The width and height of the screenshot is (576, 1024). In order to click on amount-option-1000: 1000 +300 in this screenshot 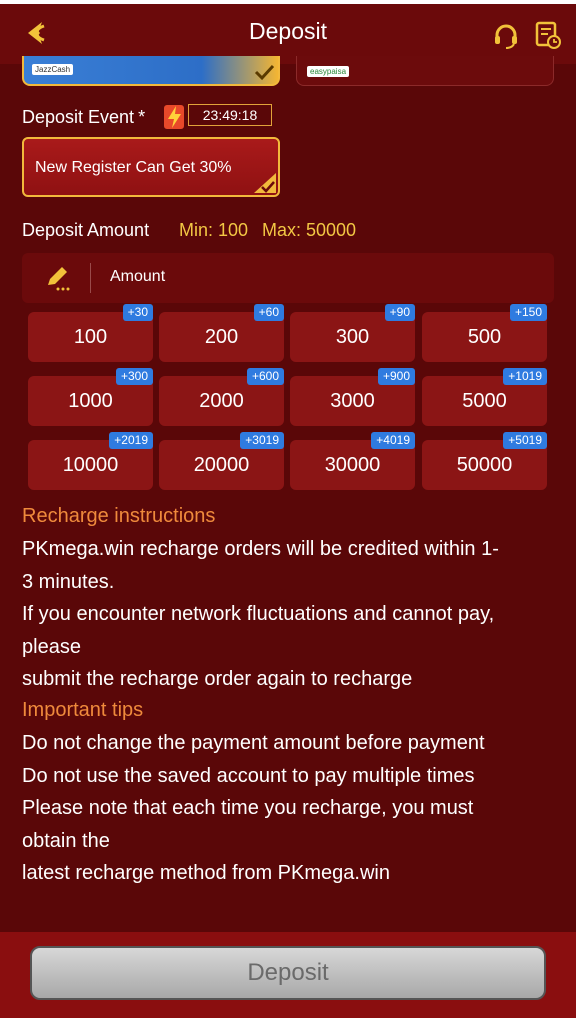, I will do `click(90, 397)`.